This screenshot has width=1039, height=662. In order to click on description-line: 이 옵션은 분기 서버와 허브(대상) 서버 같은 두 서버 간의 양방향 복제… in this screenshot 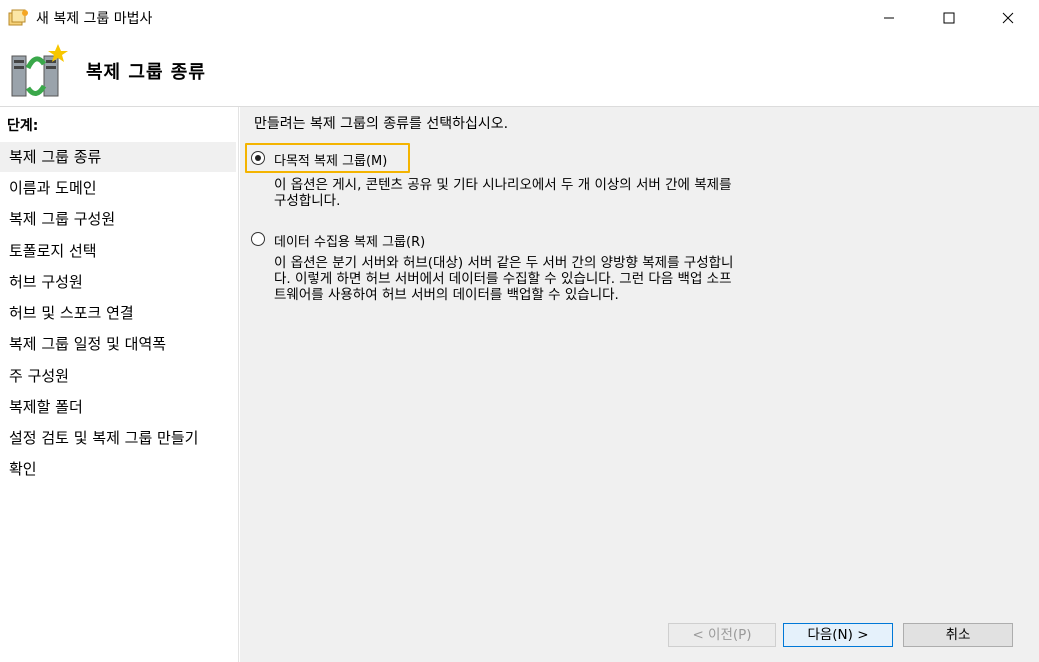, I will do `click(504, 263)`.